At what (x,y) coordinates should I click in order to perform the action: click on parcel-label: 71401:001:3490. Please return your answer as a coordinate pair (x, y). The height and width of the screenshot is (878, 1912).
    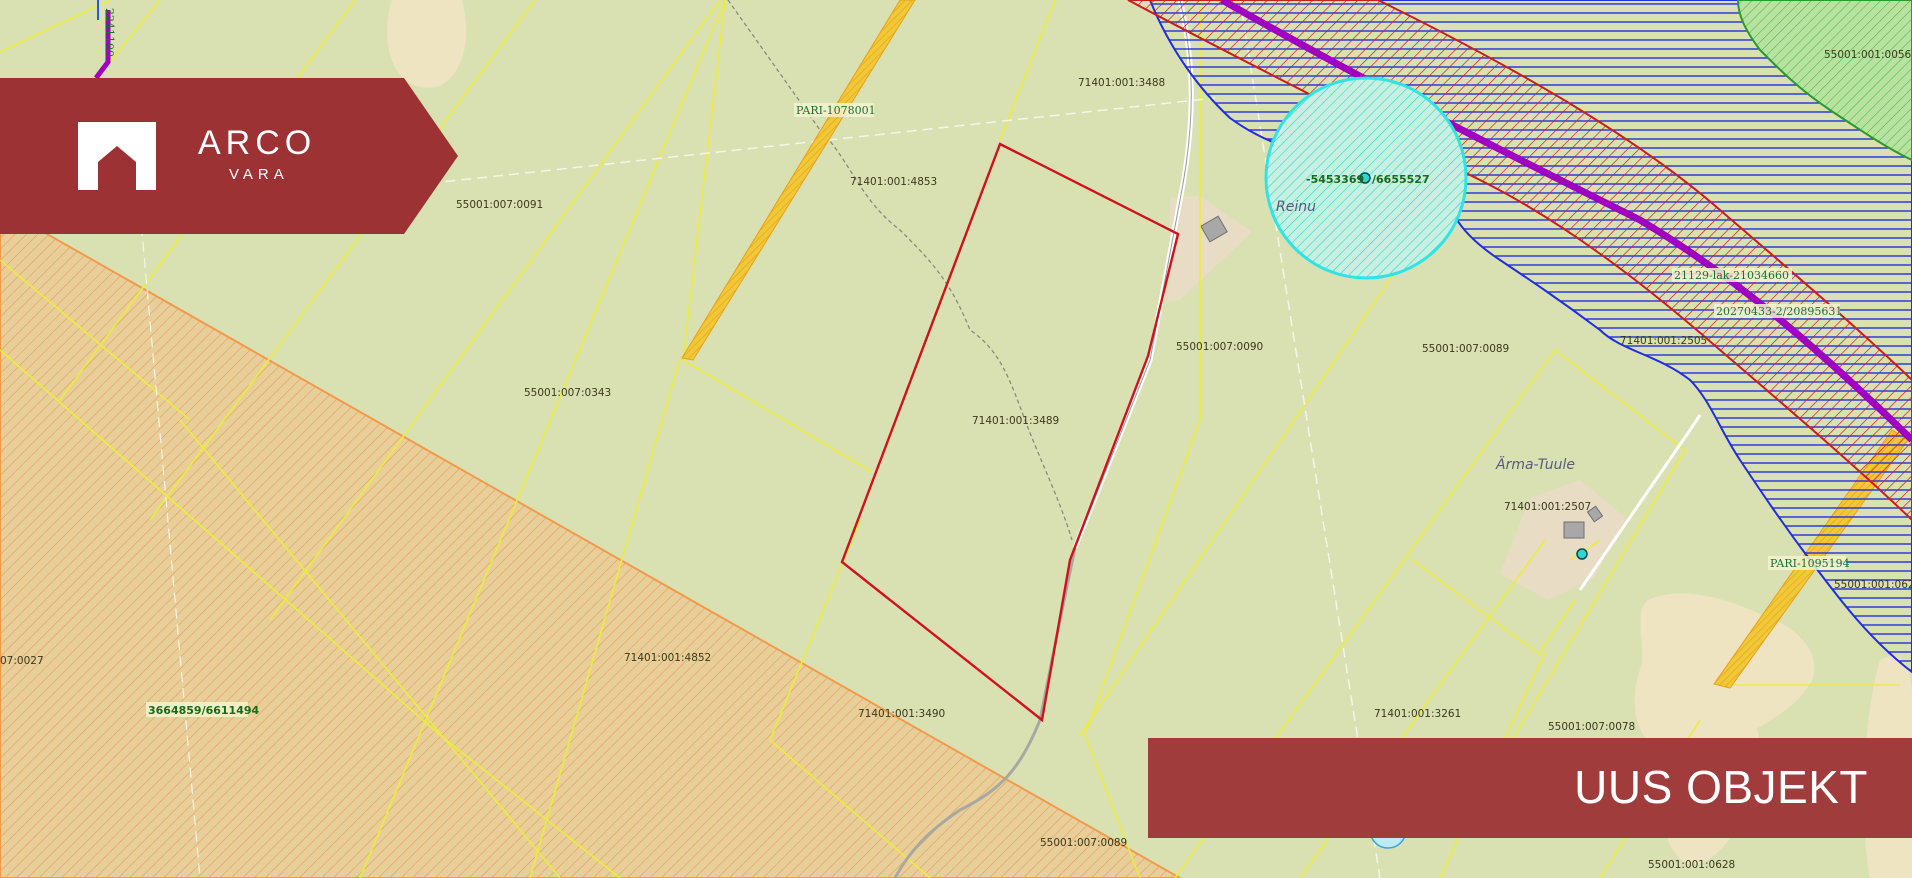
    Looking at the image, I should click on (901, 714).